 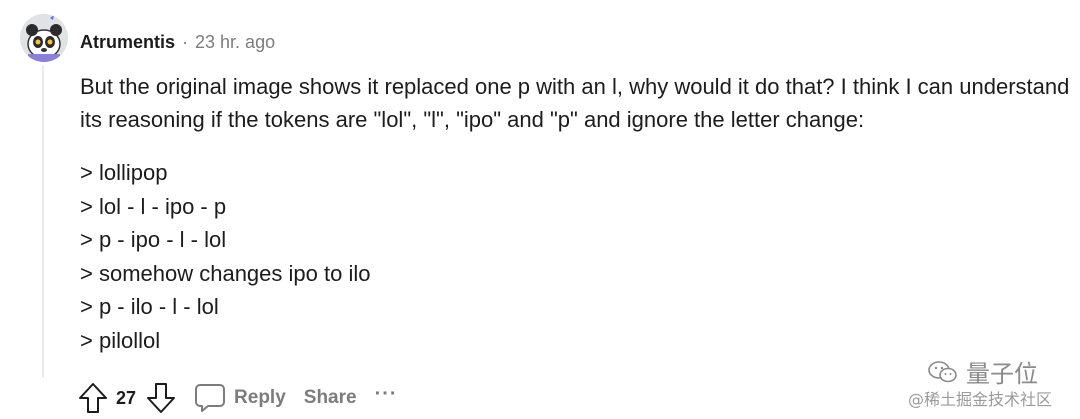 I want to click on arrow-down-icon, so click(x=161, y=398).